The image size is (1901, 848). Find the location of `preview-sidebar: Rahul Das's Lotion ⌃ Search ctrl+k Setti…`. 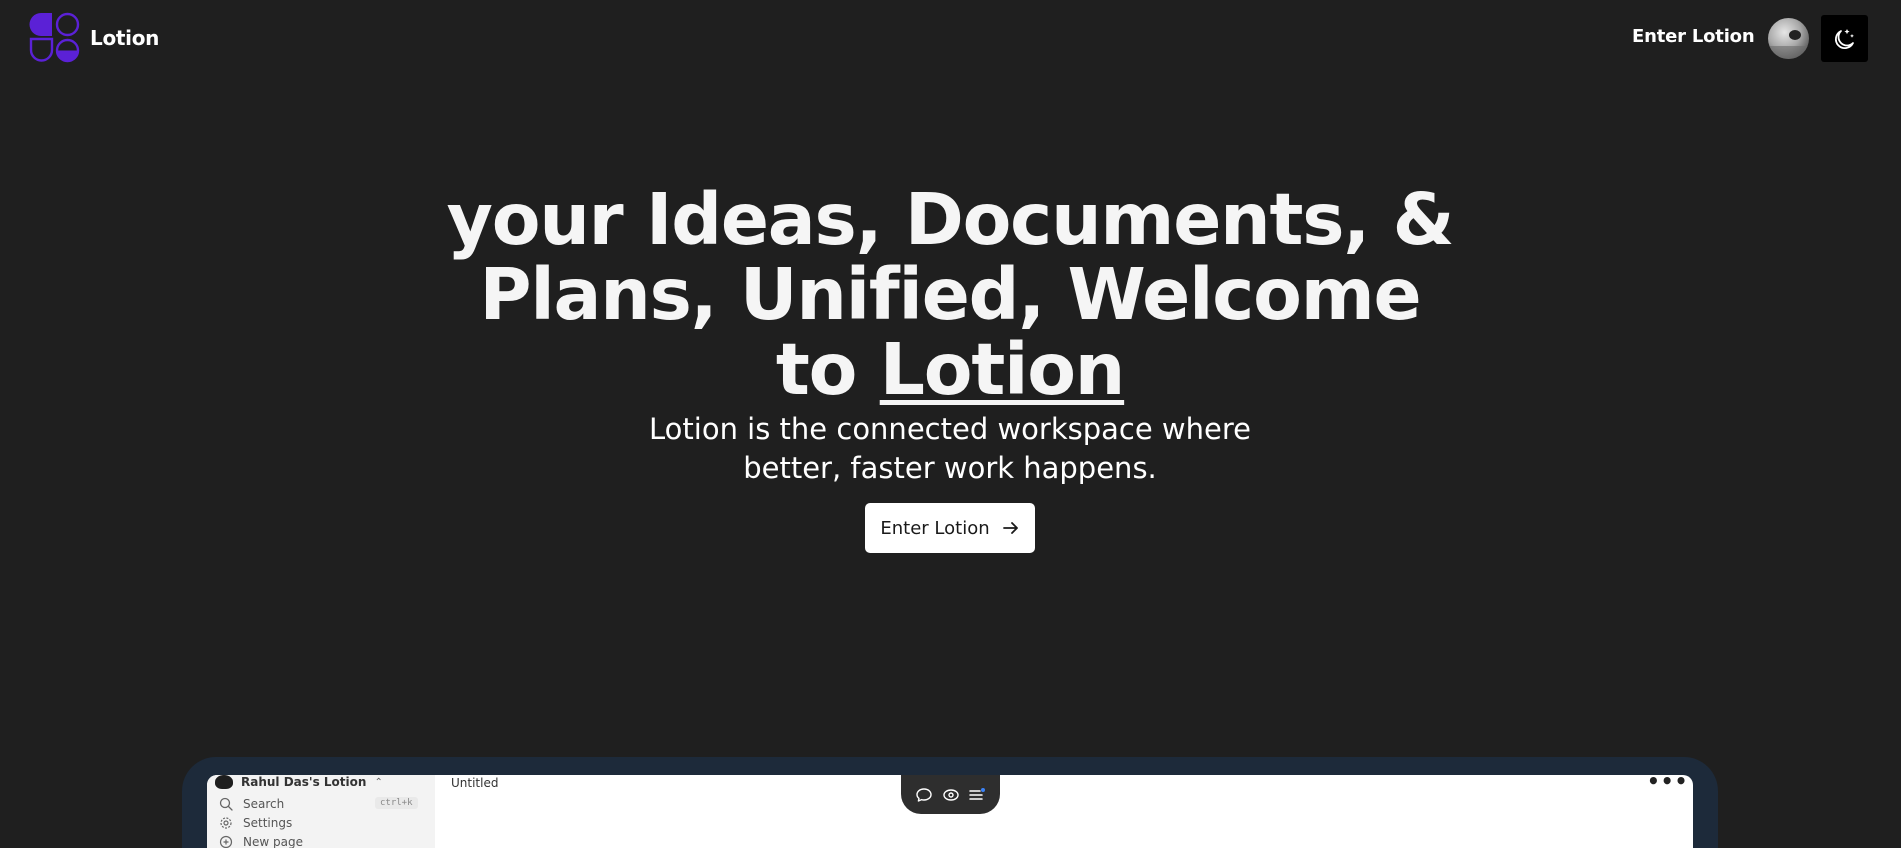

preview-sidebar: Rahul Das's Lotion ⌃ Search ctrl+k Setti… is located at coordinates (321, 811).